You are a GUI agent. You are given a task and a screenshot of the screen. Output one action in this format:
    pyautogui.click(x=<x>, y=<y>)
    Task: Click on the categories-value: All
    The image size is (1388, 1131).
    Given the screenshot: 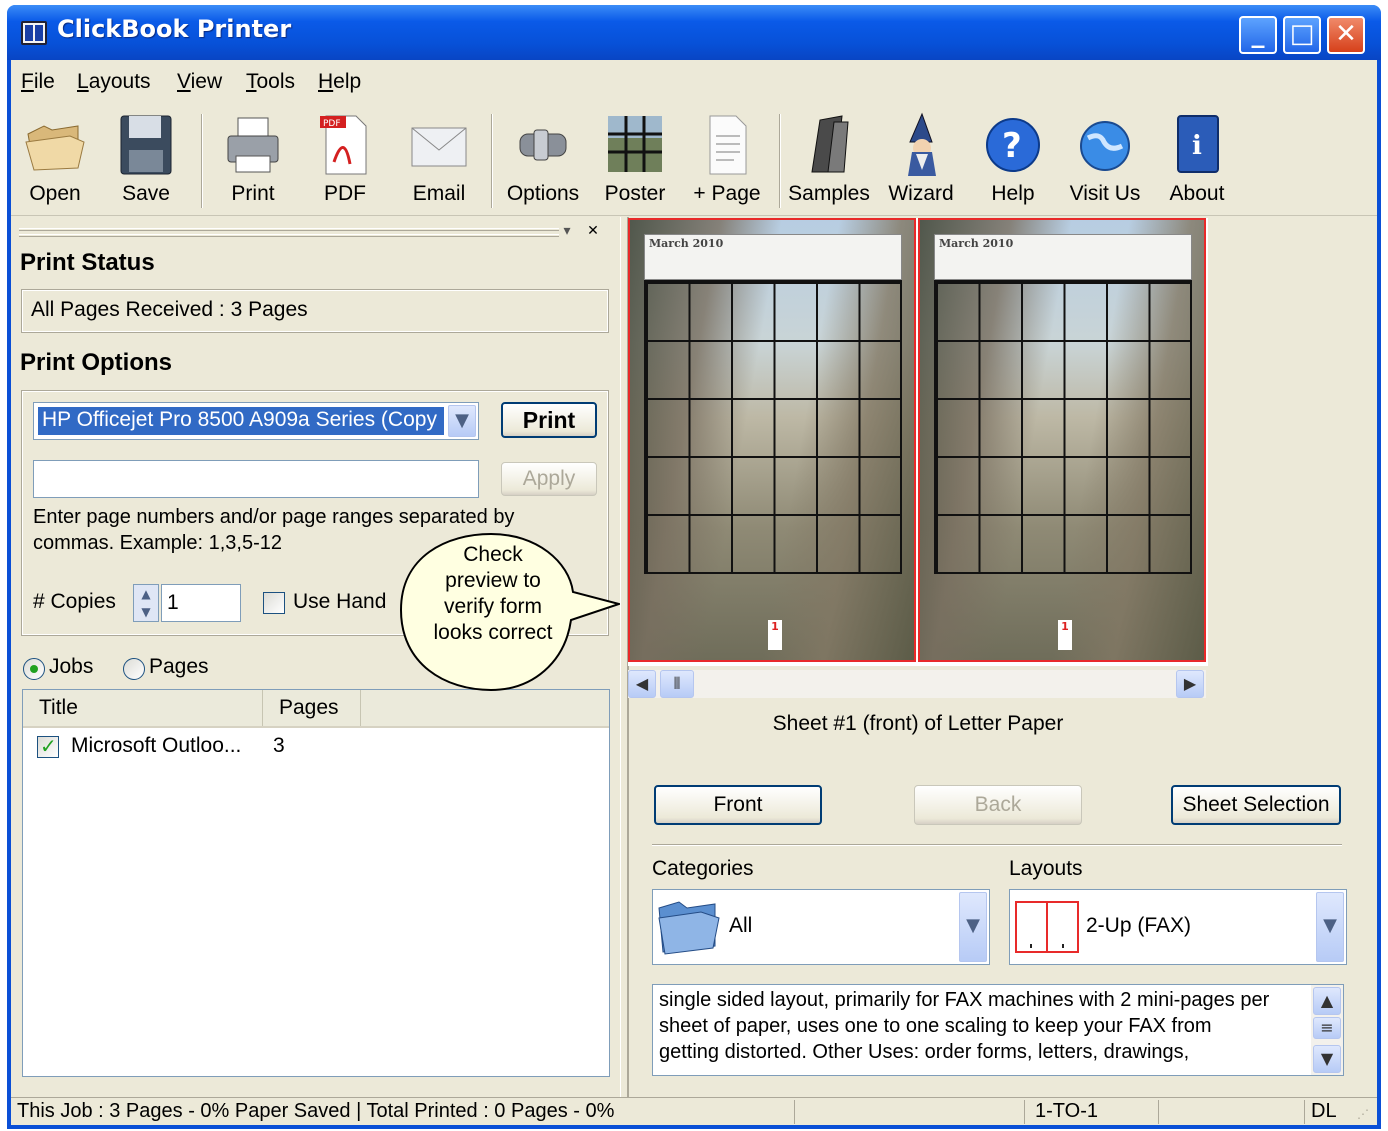 What is the action you would take?
    pyautogui.click(x=741, y=925)
    